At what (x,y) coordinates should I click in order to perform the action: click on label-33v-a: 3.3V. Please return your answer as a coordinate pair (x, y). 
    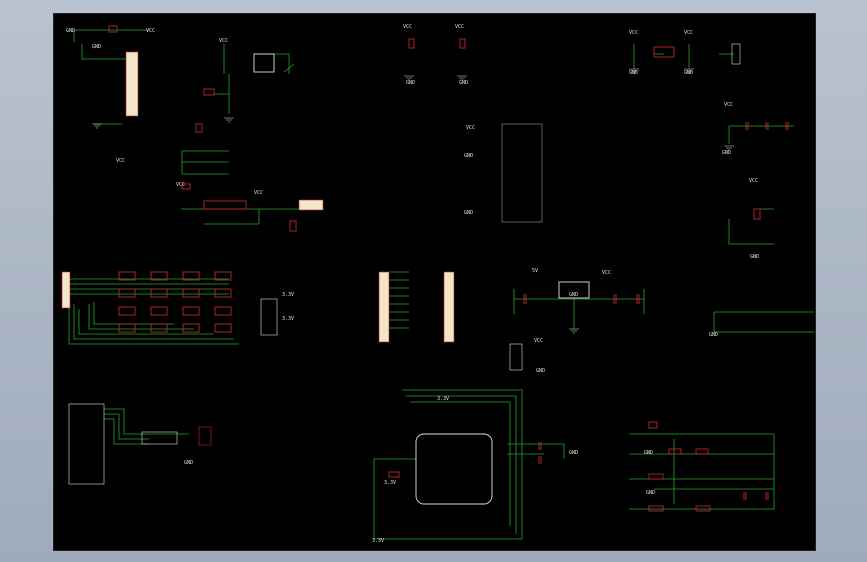
    Looking at the image, I should click on (288, 295).